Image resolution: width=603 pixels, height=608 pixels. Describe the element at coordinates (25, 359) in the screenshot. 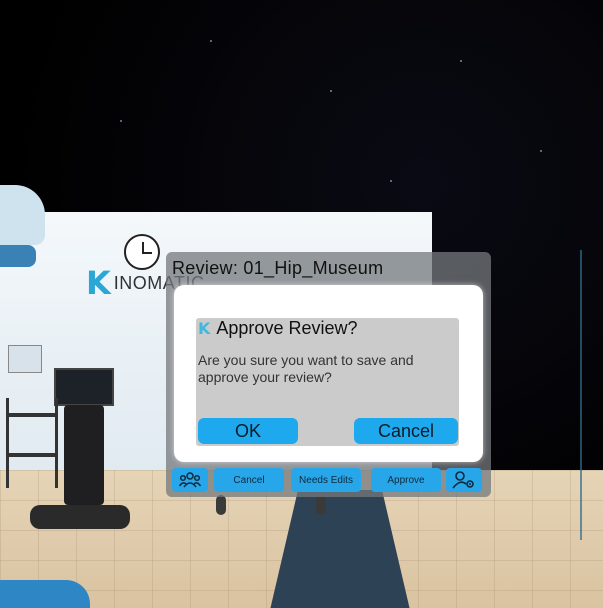

I see `equipment-screen` at that location.